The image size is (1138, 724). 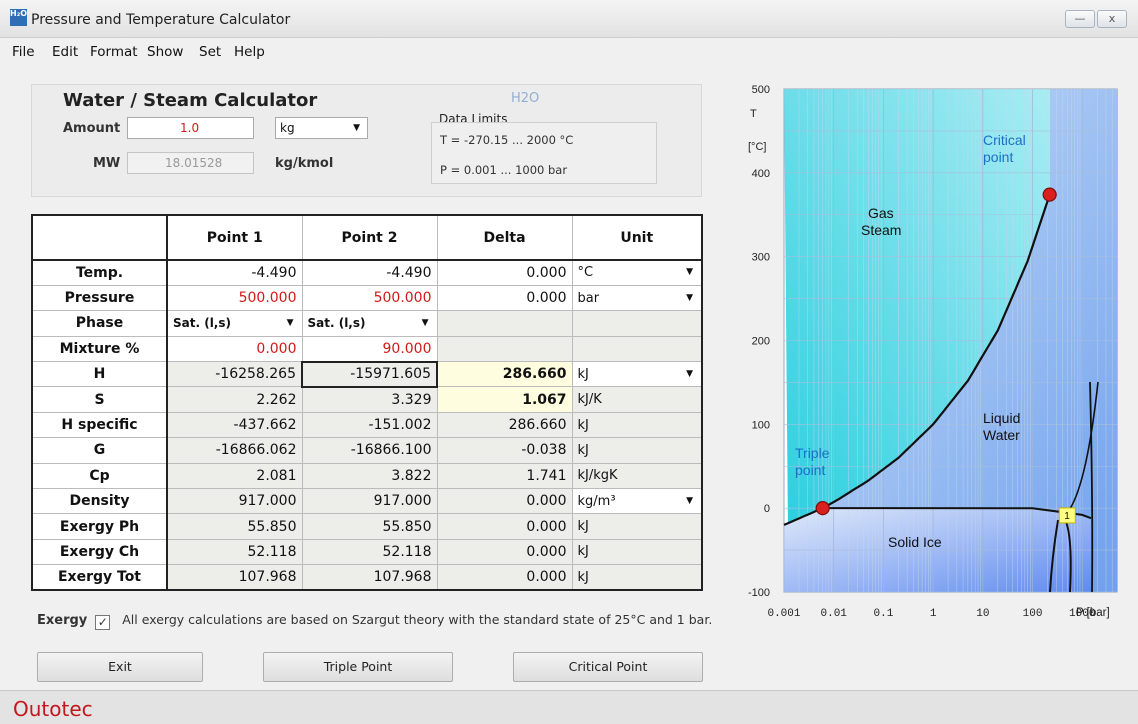 I want to click on row-label: Temp., so click(x=99, y=272).